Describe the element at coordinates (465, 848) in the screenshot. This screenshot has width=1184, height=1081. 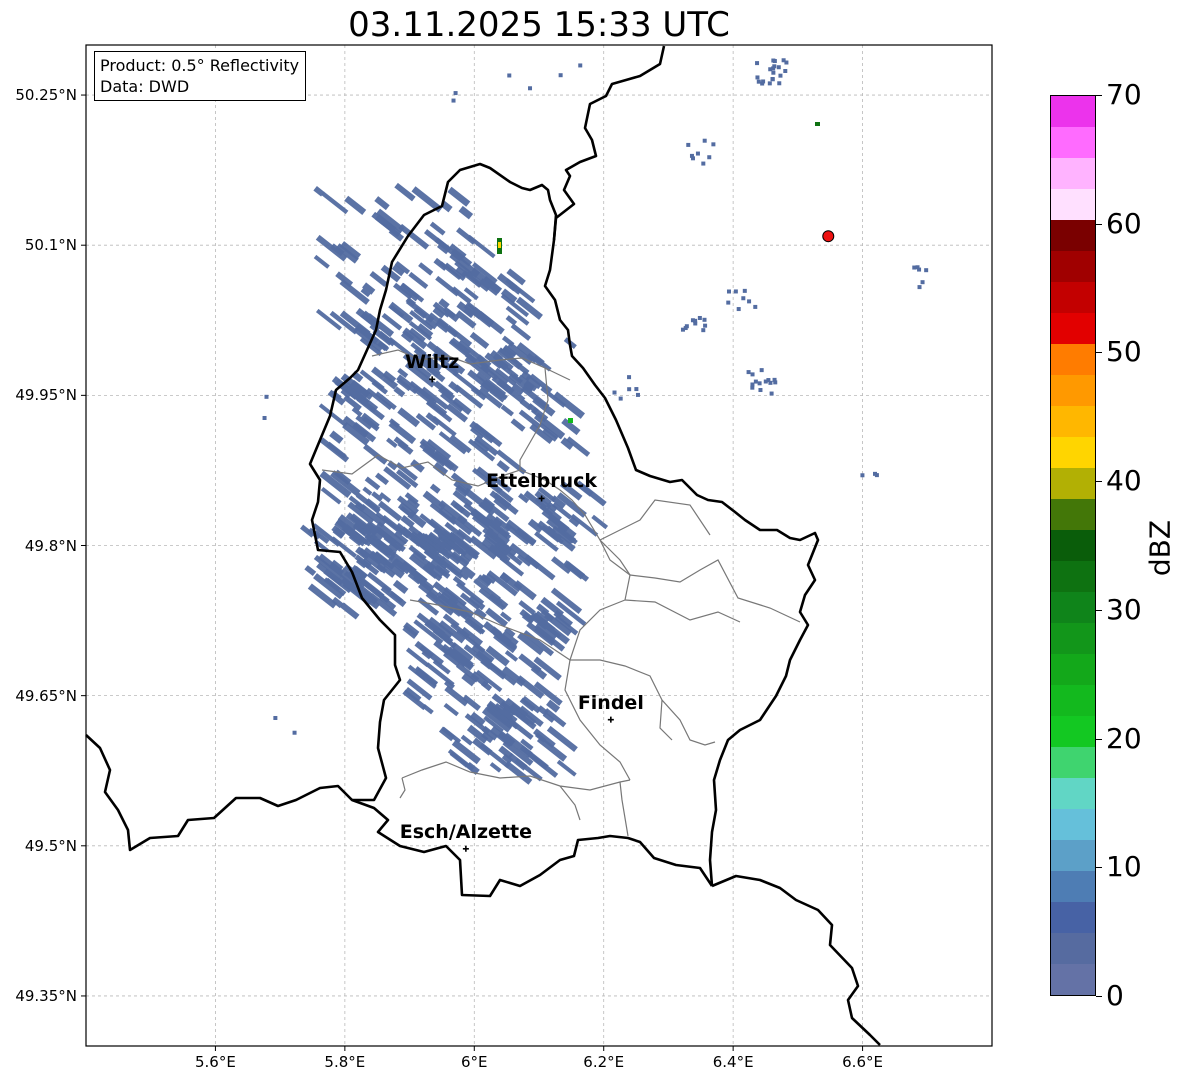
I see `city-marker` at that location.